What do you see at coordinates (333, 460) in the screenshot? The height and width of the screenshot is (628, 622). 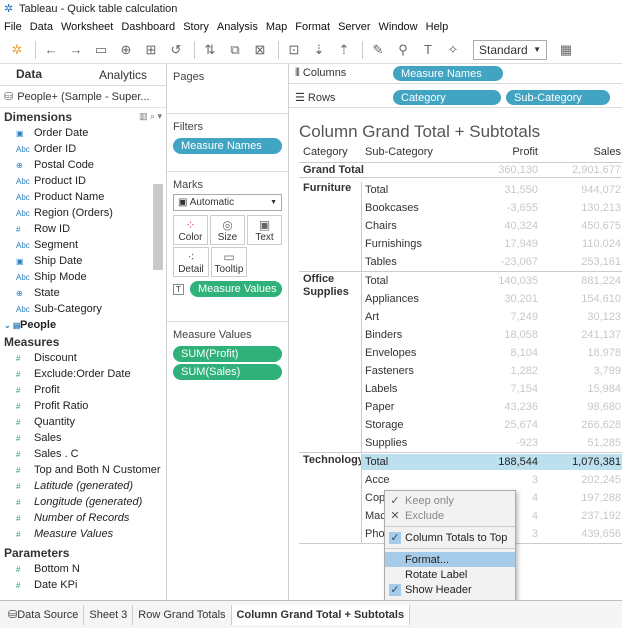 I see `category-header: Technology` at bounding box center [333, 460].